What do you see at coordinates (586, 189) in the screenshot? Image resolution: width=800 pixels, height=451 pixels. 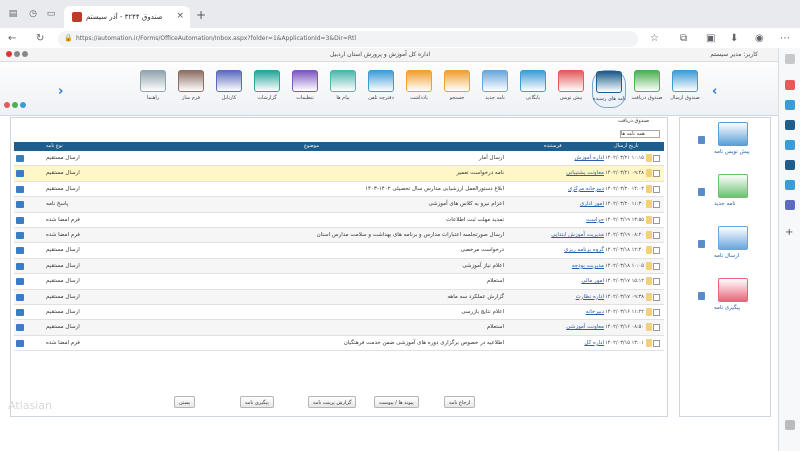 I see `cell-sender: دبیرخانه مرکزی` at bounding box center [586, 189].